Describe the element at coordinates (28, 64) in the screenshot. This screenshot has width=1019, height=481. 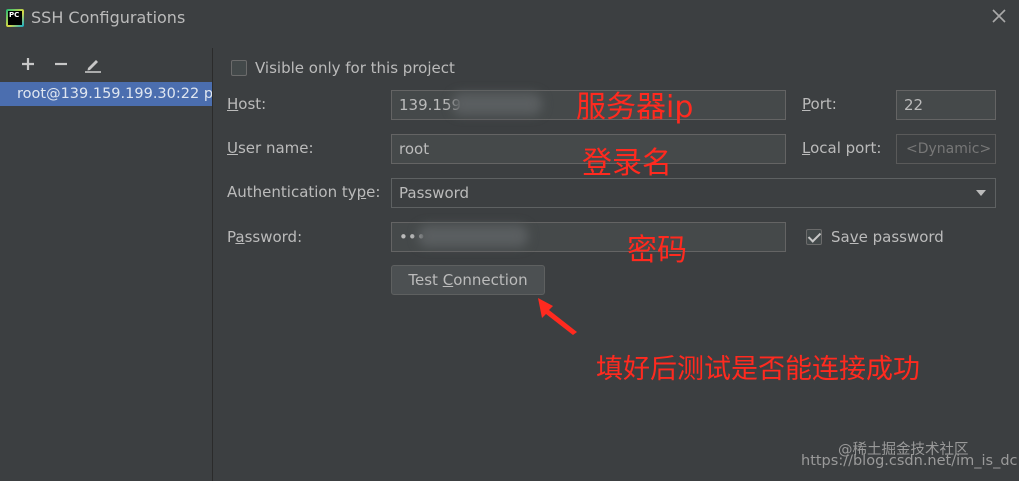
I see `plus-icon` at that location.